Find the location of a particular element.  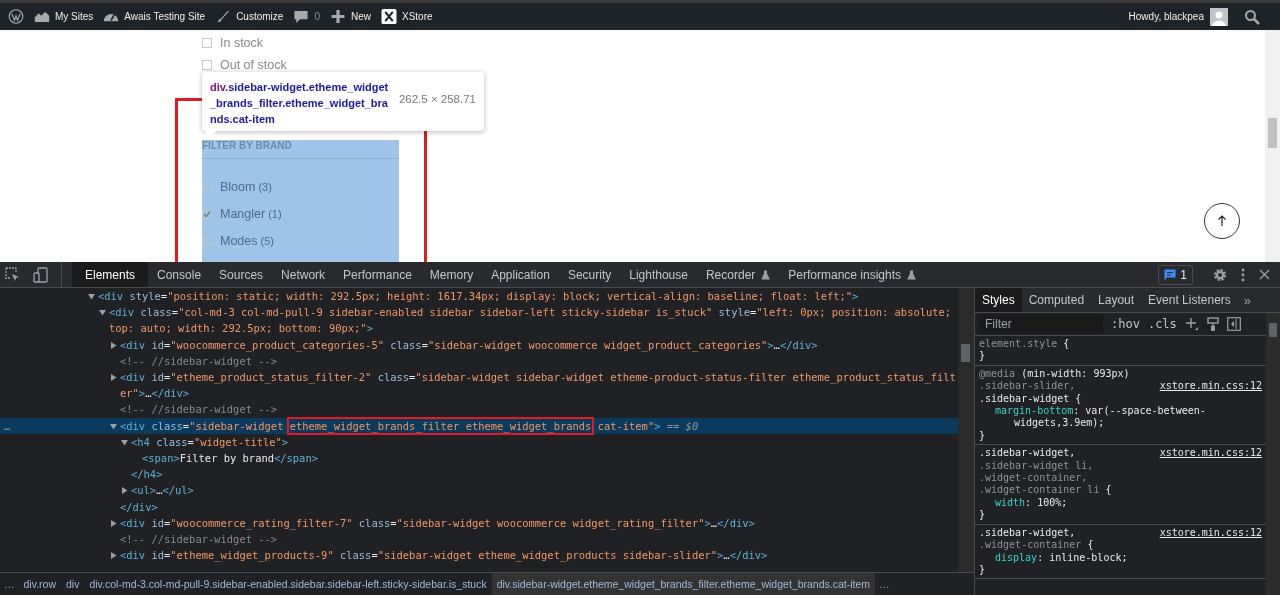

checked-checkbox-icon is located at coordinates (207, 213).